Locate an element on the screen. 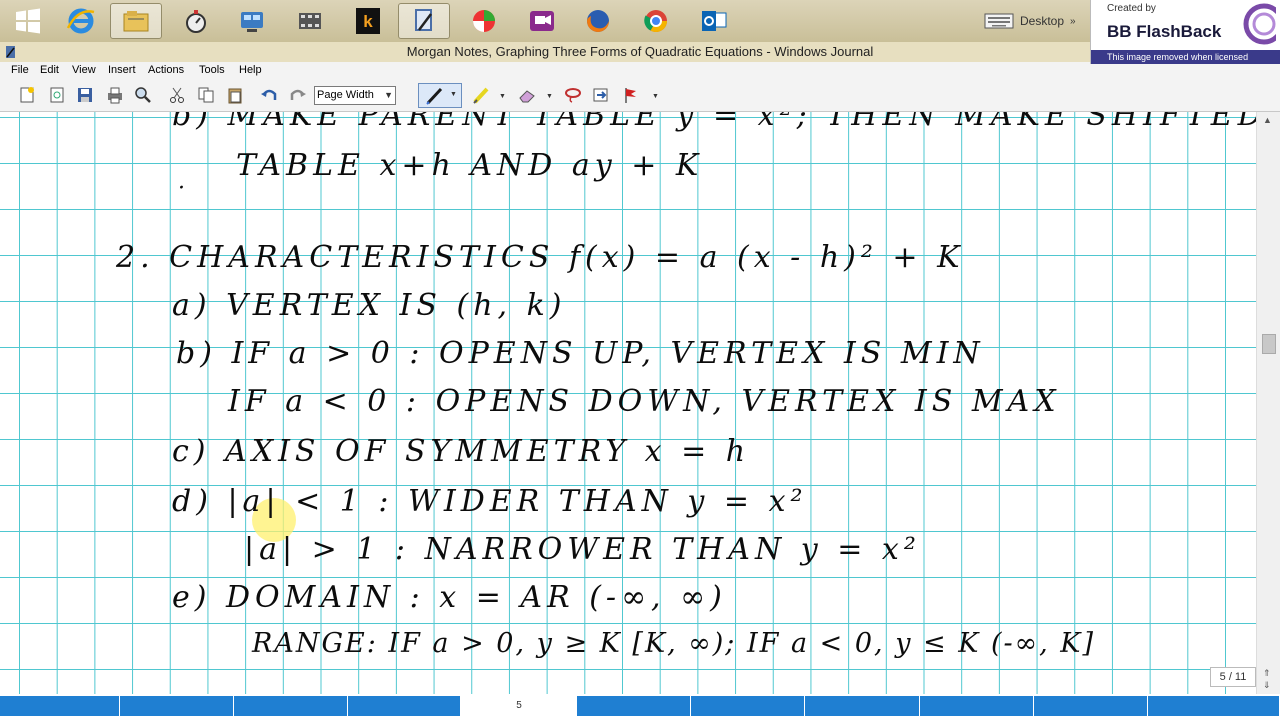 The width and height of the screenshot is (1280, 720). eraser-icon is located at coordinates (527, 96).